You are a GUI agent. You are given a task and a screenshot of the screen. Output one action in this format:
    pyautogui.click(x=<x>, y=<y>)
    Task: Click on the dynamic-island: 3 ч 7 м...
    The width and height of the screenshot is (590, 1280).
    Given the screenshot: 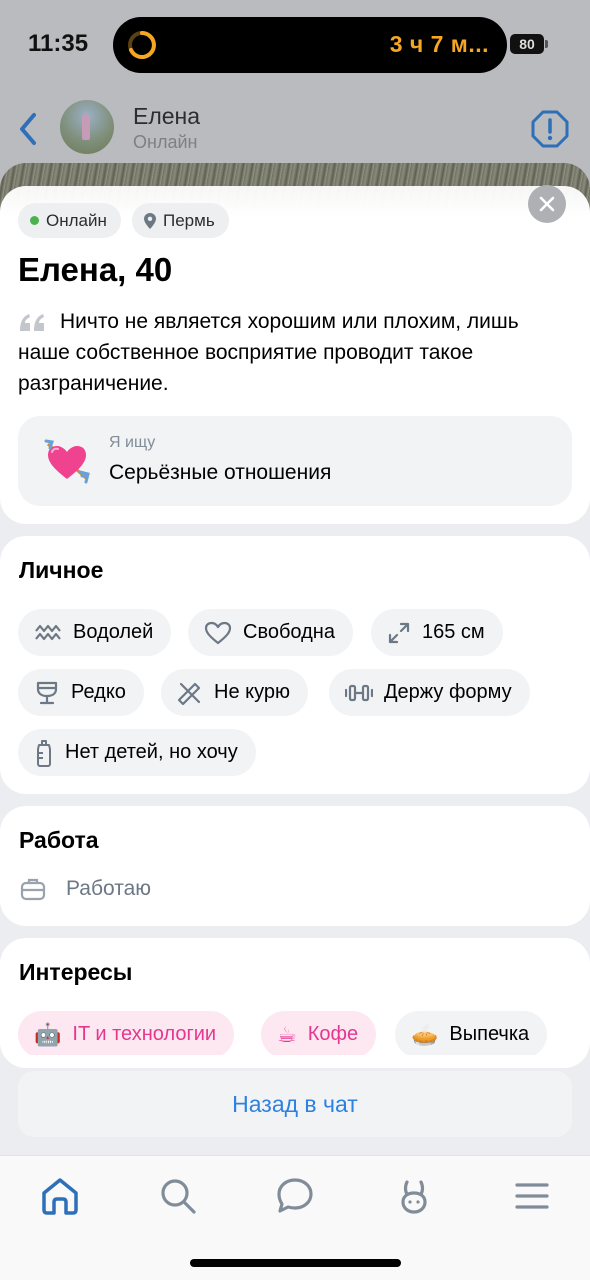 What is the action you would take?
    pyautogui.click(x=310, y=45)
    